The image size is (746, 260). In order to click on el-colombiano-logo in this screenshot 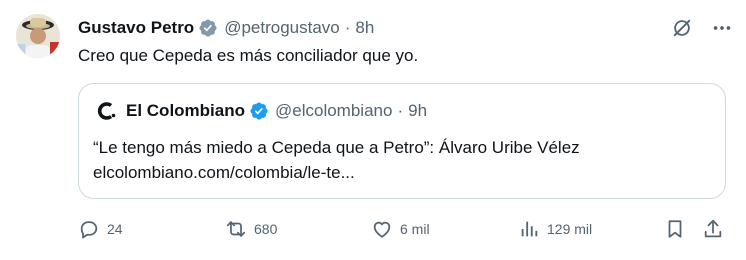, I will do `click(107, 111)`.